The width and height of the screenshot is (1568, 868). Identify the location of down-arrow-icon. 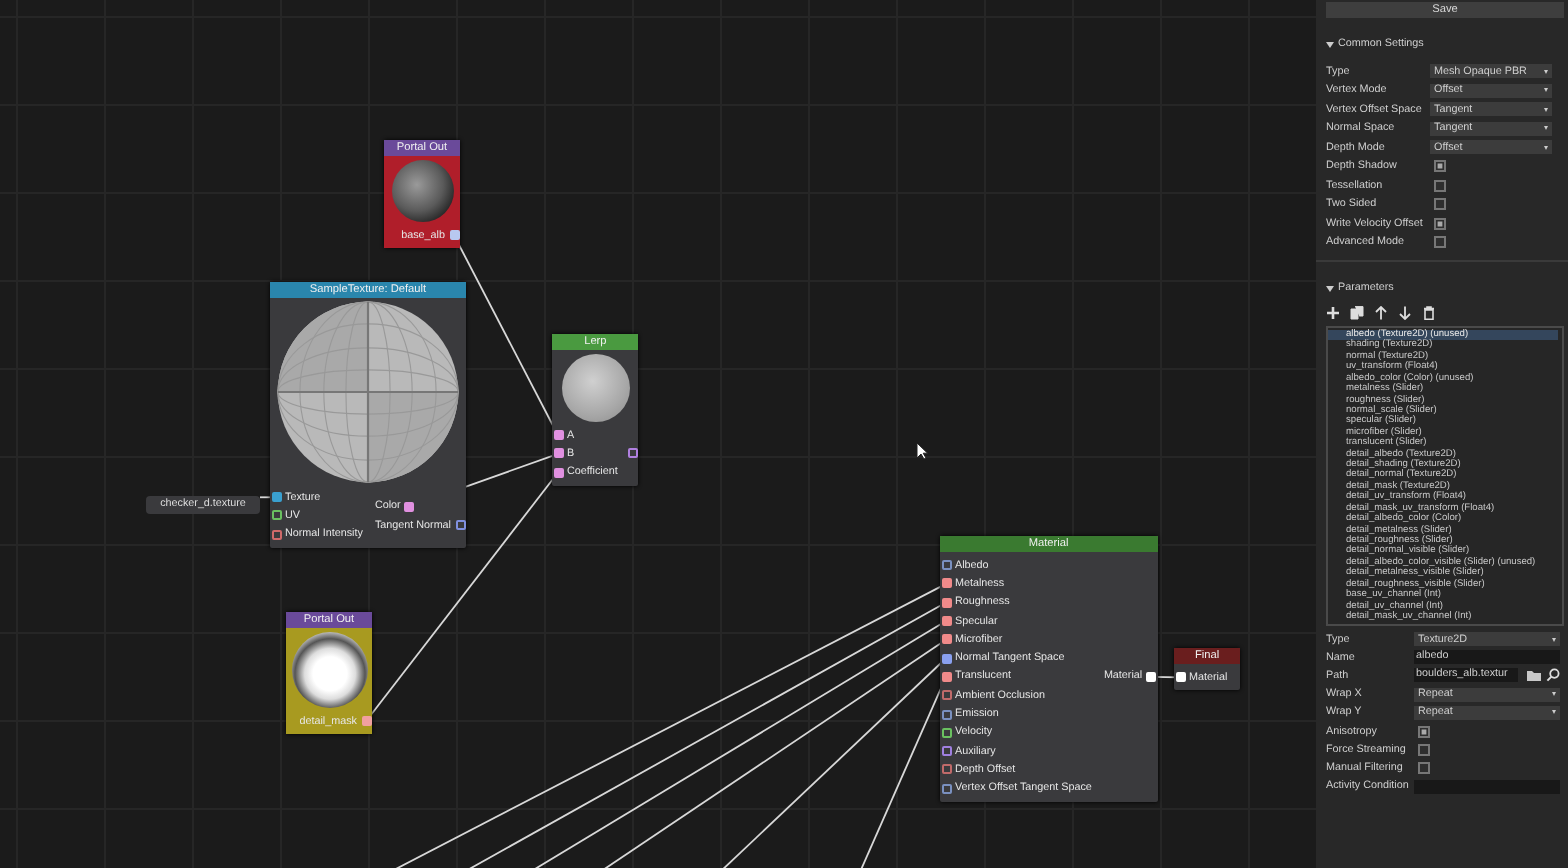
(1405, 312).